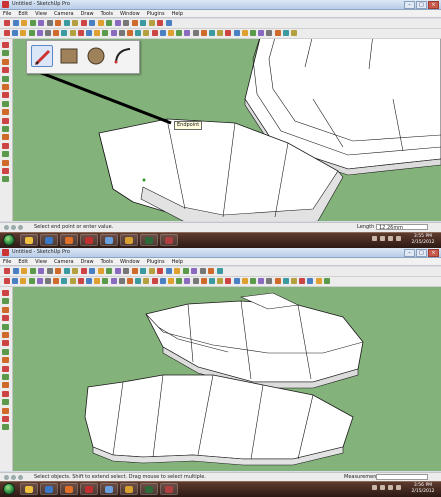  Describe the element at coordinates (41, 262) in the screenshot. I see `menu-view: View` at that location.